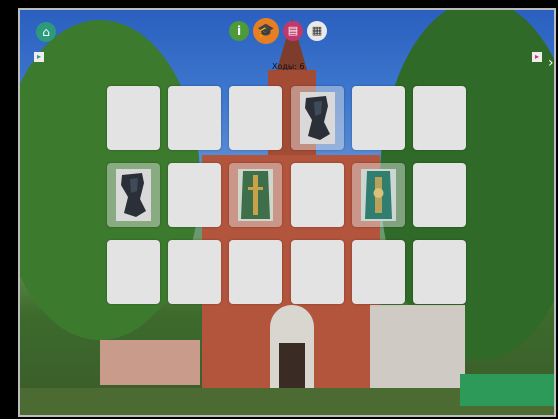 This screenshot has width=558, height=419. I want to click on exit-left-icon: ▸, so click(39, 57).